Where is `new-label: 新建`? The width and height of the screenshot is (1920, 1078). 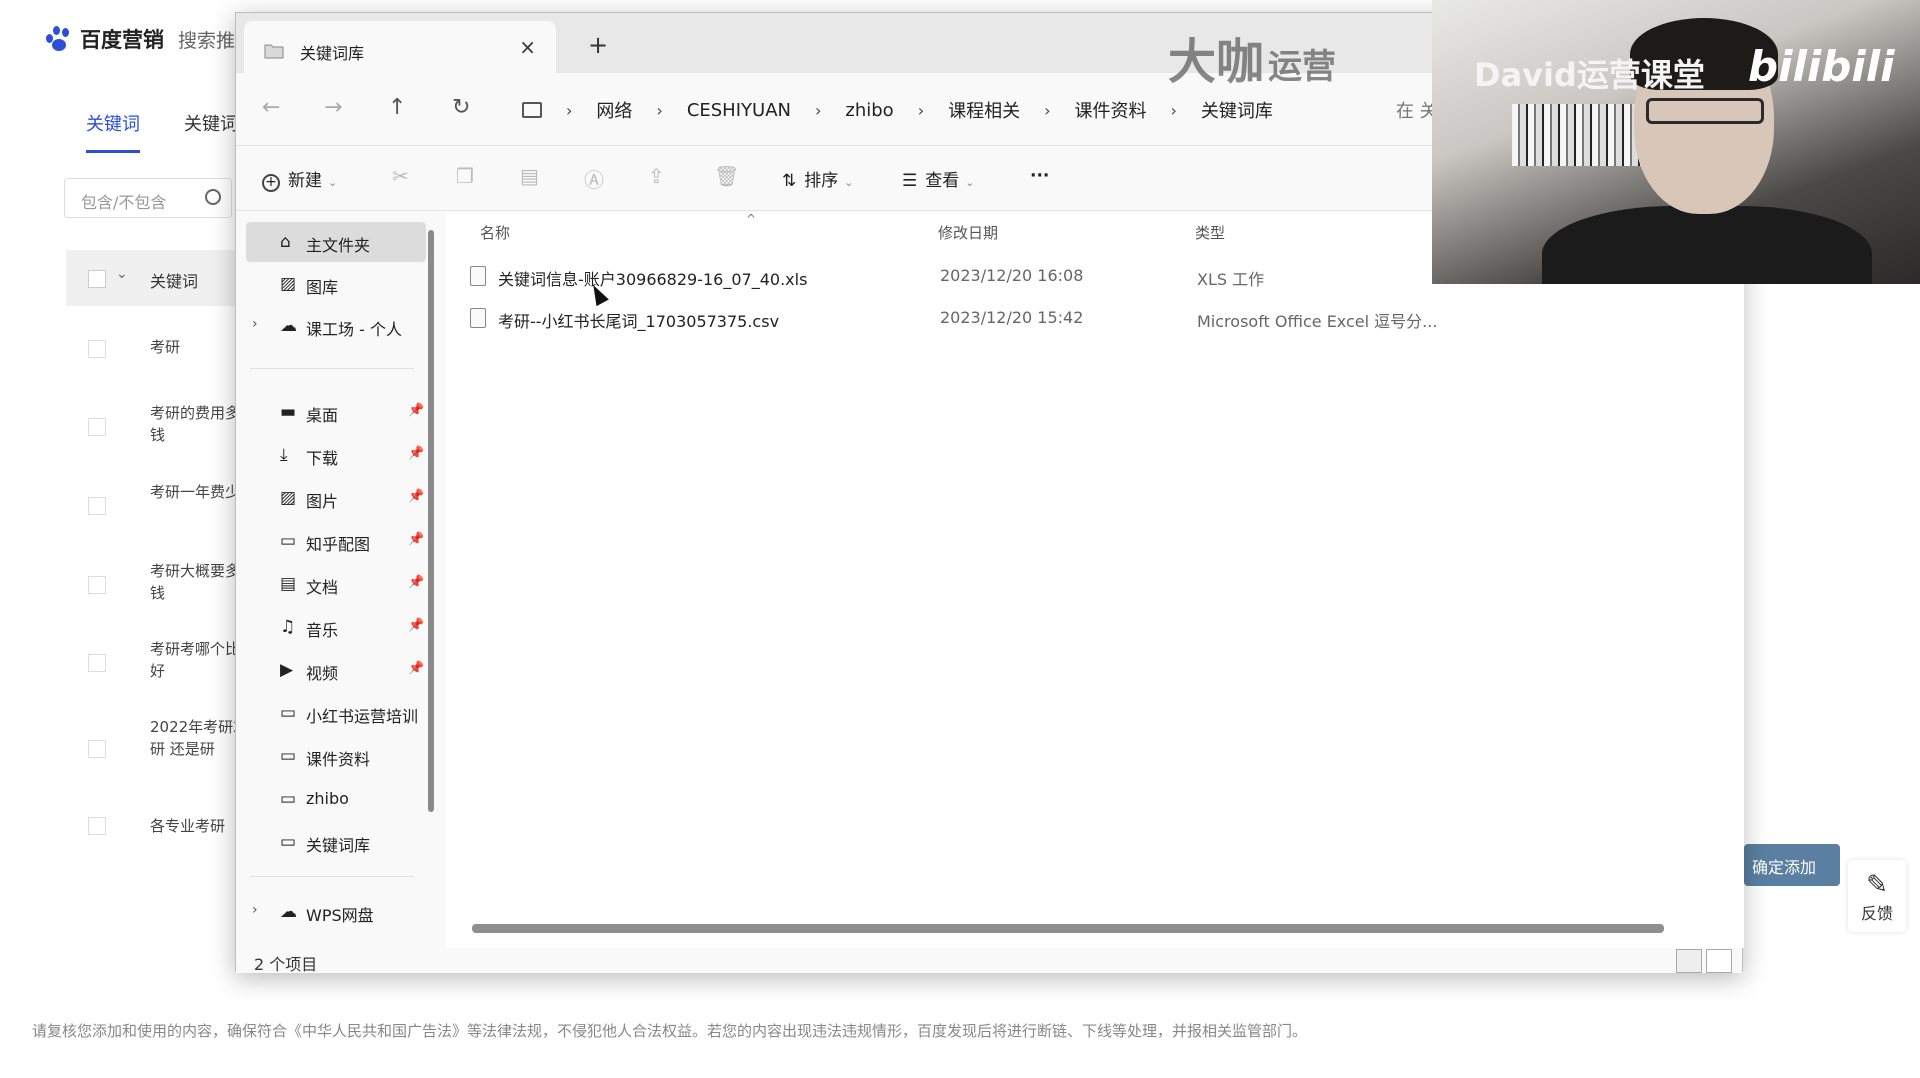
new-label: 新建 is located at coordinates (305, 181).